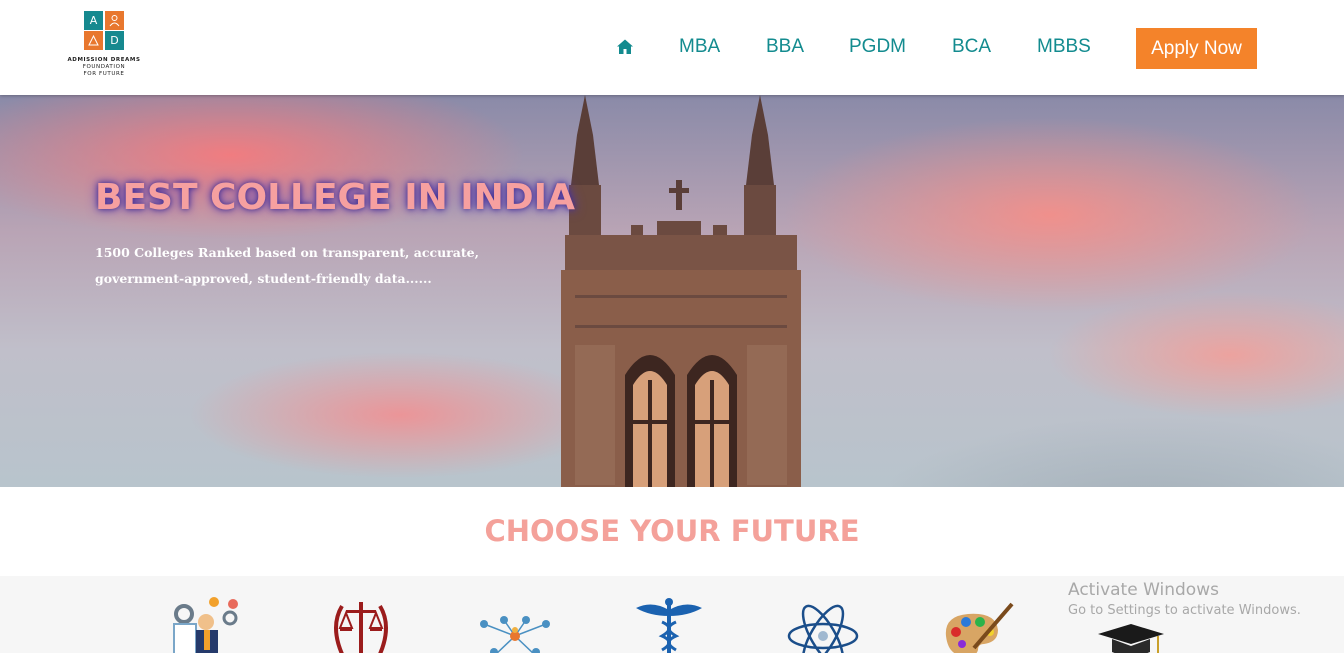 Image resolution: width=1344 pixels, height=653 pixels. I want to click on main-nav: MBA BBA PGDM BCA MBBS Apply Now, so click(672, 48).